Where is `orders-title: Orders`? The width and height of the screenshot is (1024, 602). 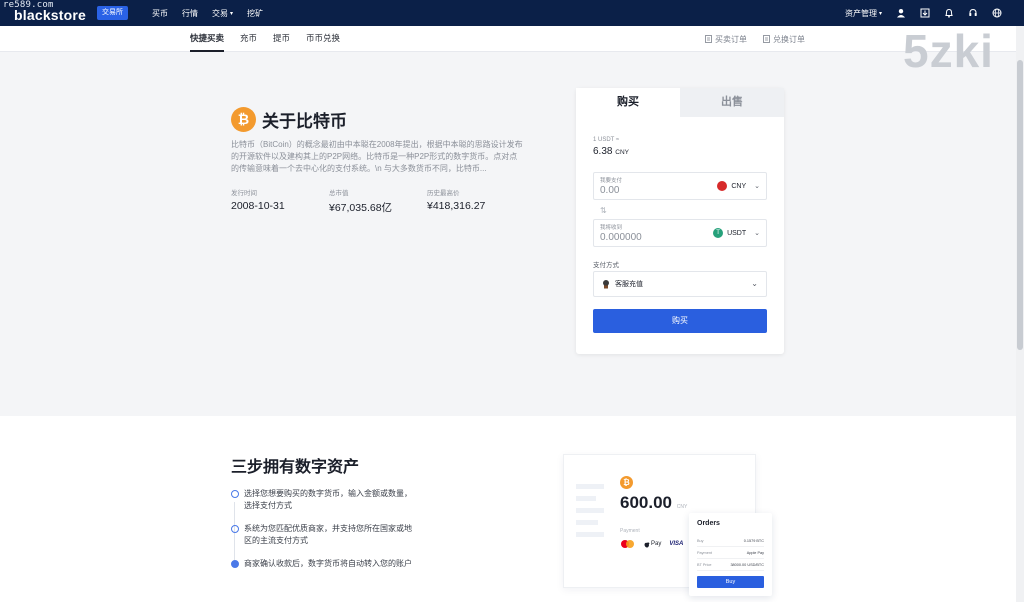 orders-title: Orders is located at coordinates (708, 523).